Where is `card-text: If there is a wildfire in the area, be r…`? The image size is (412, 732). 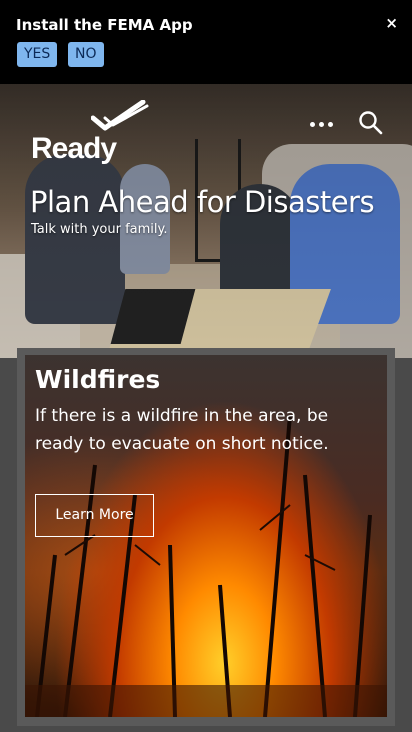
card-text: If there is a wildfire in the area, be r… is located at coordinates (182, 430).